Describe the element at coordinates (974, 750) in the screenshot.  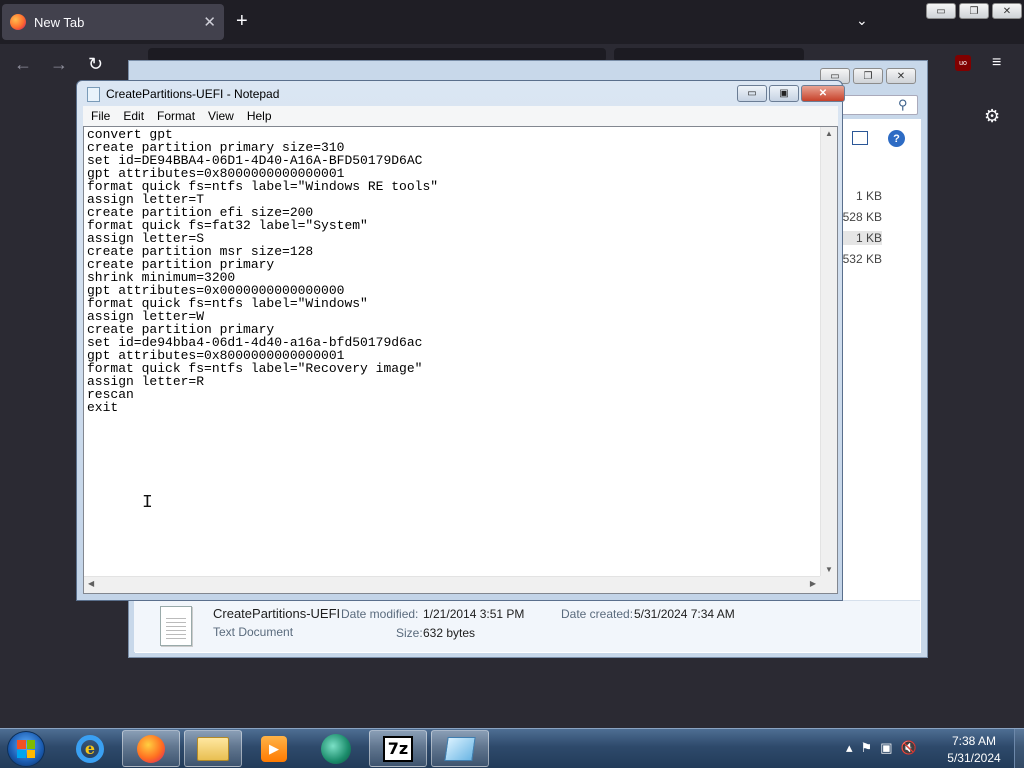
I see `clock: 7:38 AM 5/31/2024` at that location.